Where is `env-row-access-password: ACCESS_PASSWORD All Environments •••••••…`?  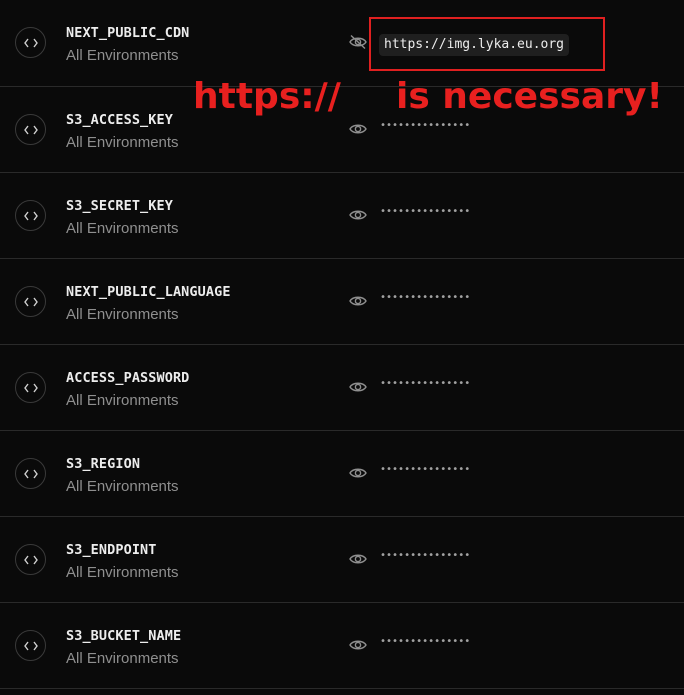 env-row-access-password: ACCESS_PASSWORD All Environments •••••••… is located at coordinates (342, 388).